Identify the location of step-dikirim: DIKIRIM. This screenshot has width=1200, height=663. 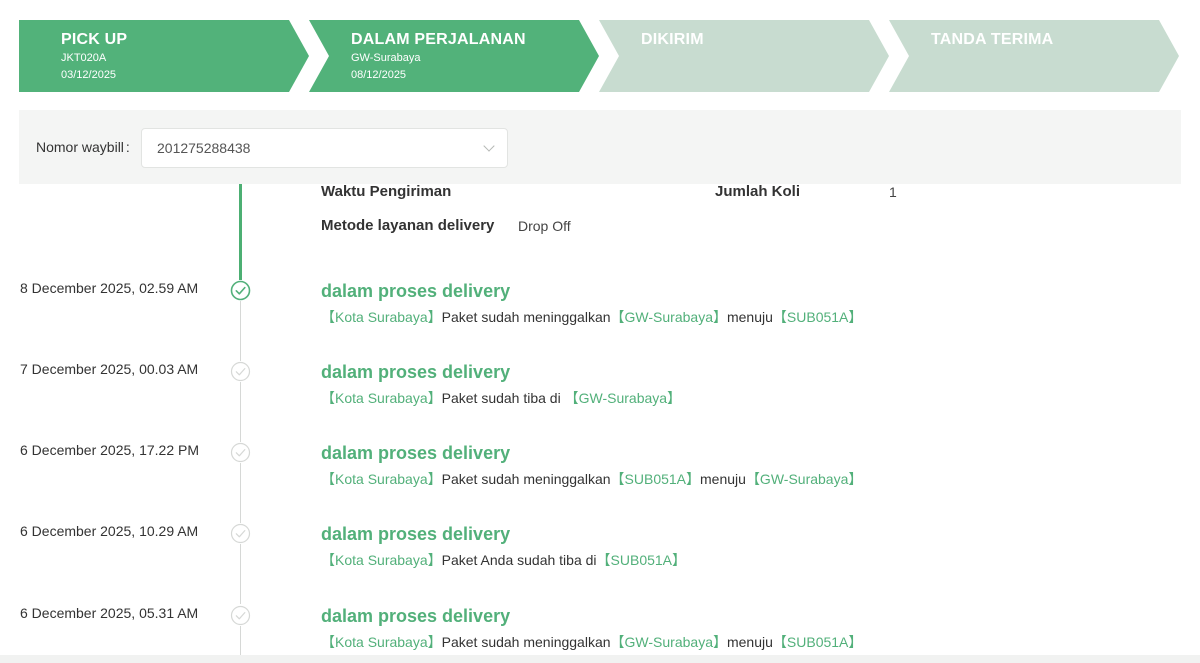
(745, 56).